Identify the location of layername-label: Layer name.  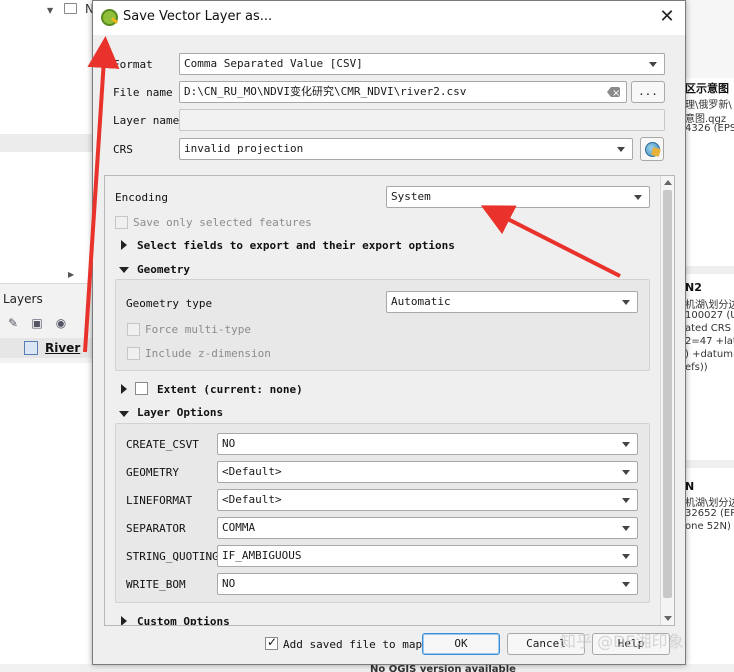
(146, 120).